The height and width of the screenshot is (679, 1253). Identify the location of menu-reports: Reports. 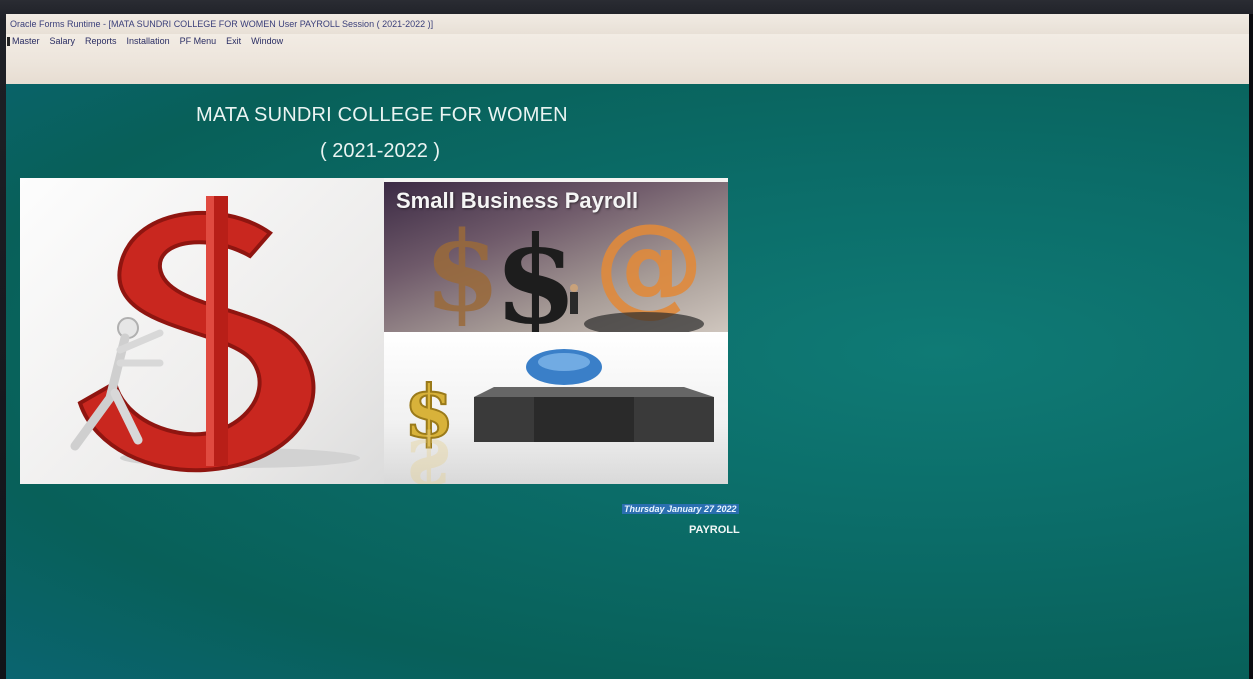
(101, 41).